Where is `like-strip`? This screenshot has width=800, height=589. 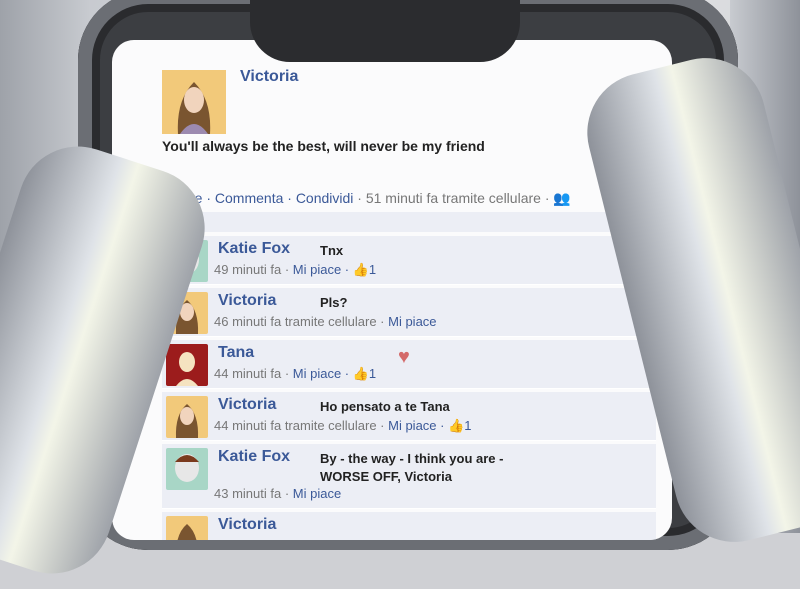 like-strip is located at coordinates (407, 222).